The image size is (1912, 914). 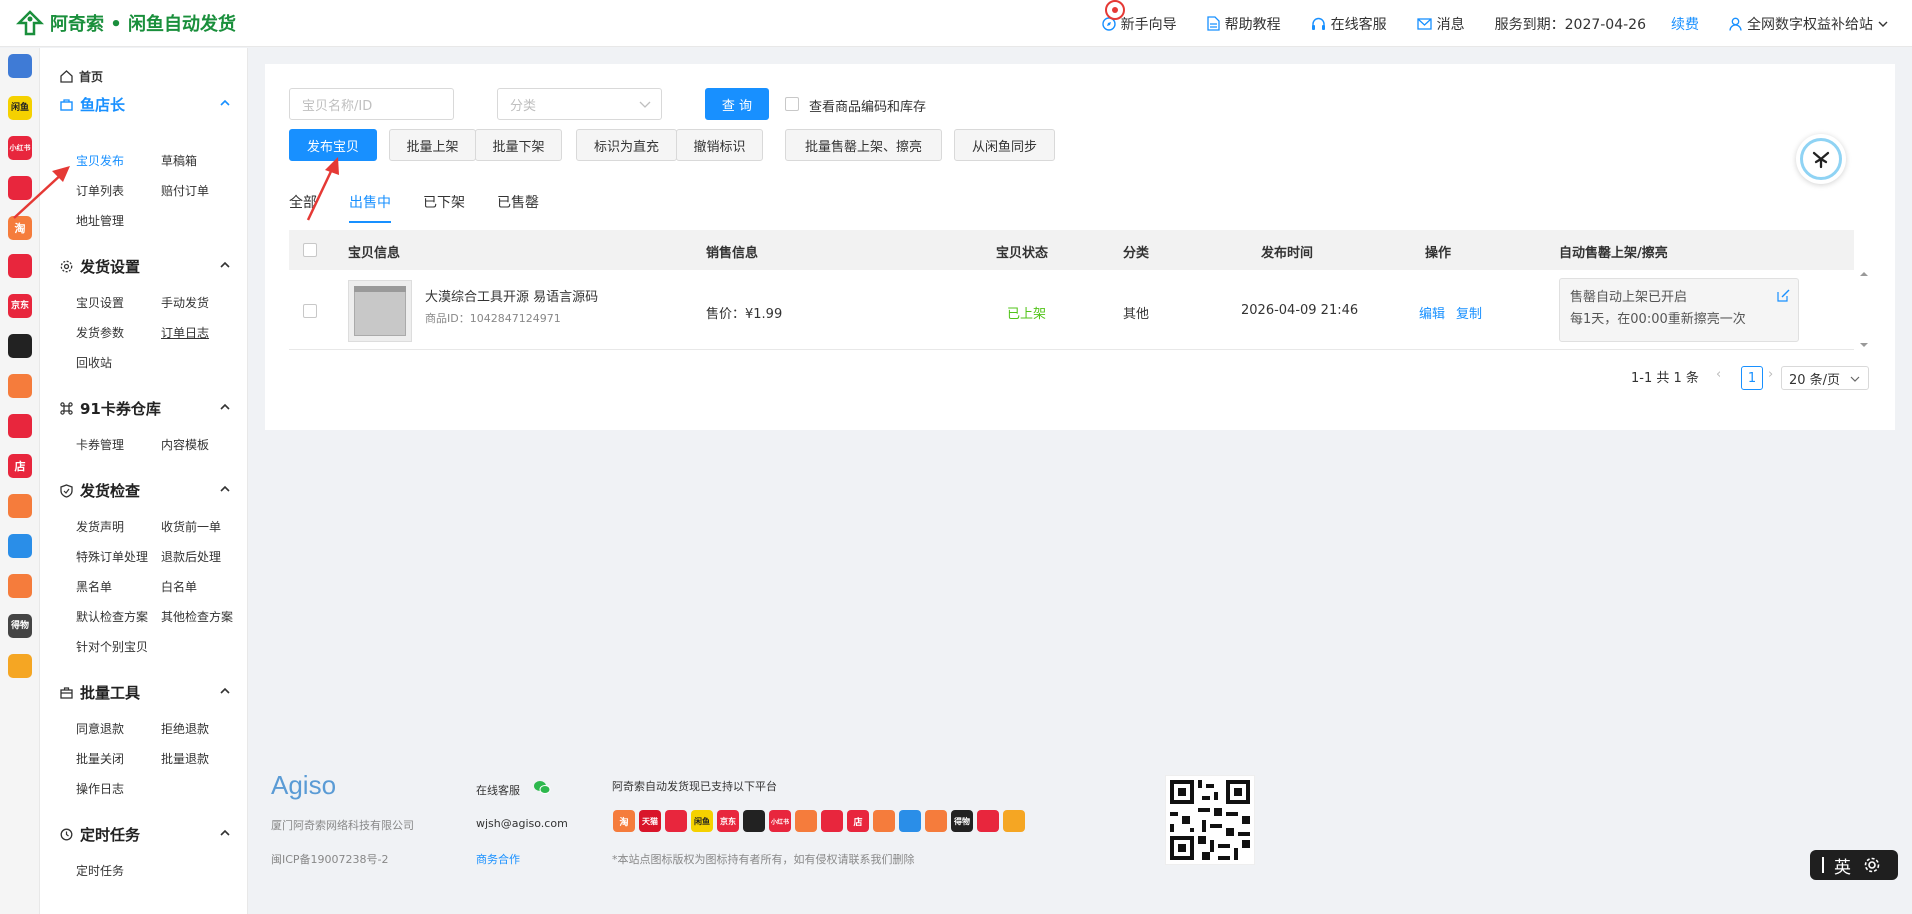 I want to click on sidebar-item-other-check: 其他检查方案, so click(x=197, y=616).